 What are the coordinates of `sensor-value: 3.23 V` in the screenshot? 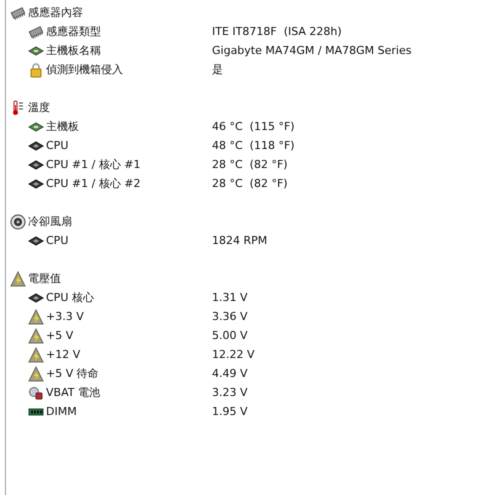 It's located at (230, 392).